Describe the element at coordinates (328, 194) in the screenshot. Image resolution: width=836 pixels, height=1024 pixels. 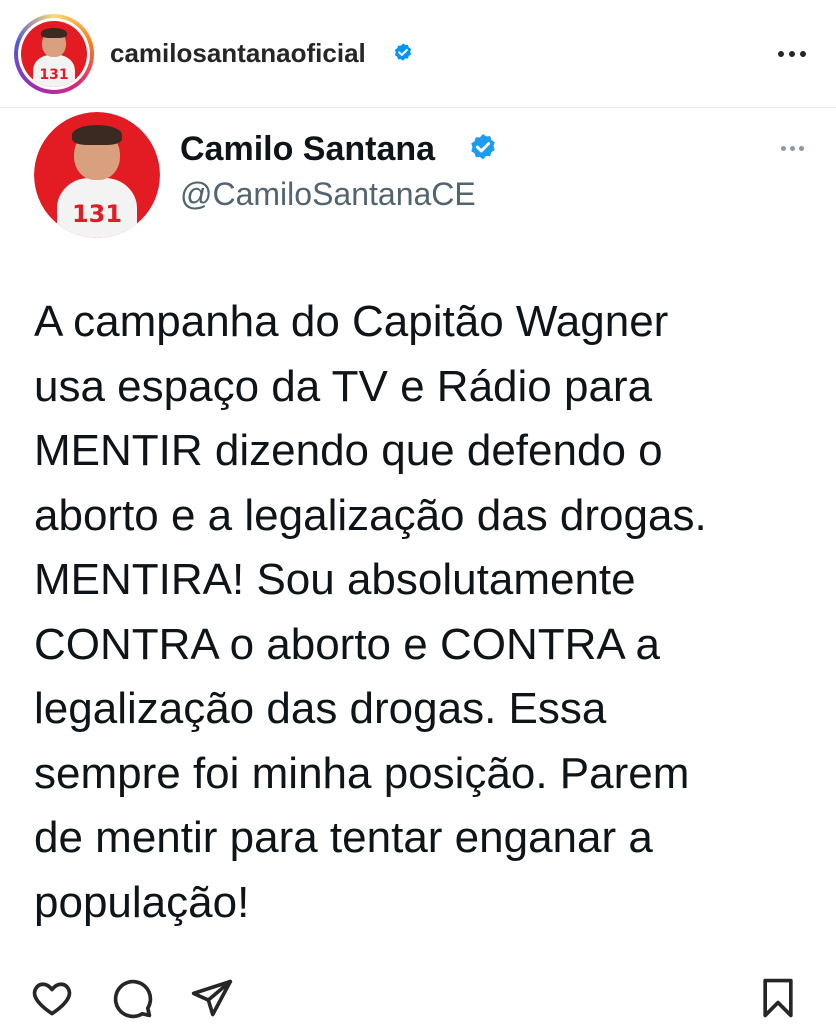
I see `tweet-author-handle: @CamiloSantanaCE` at that location.